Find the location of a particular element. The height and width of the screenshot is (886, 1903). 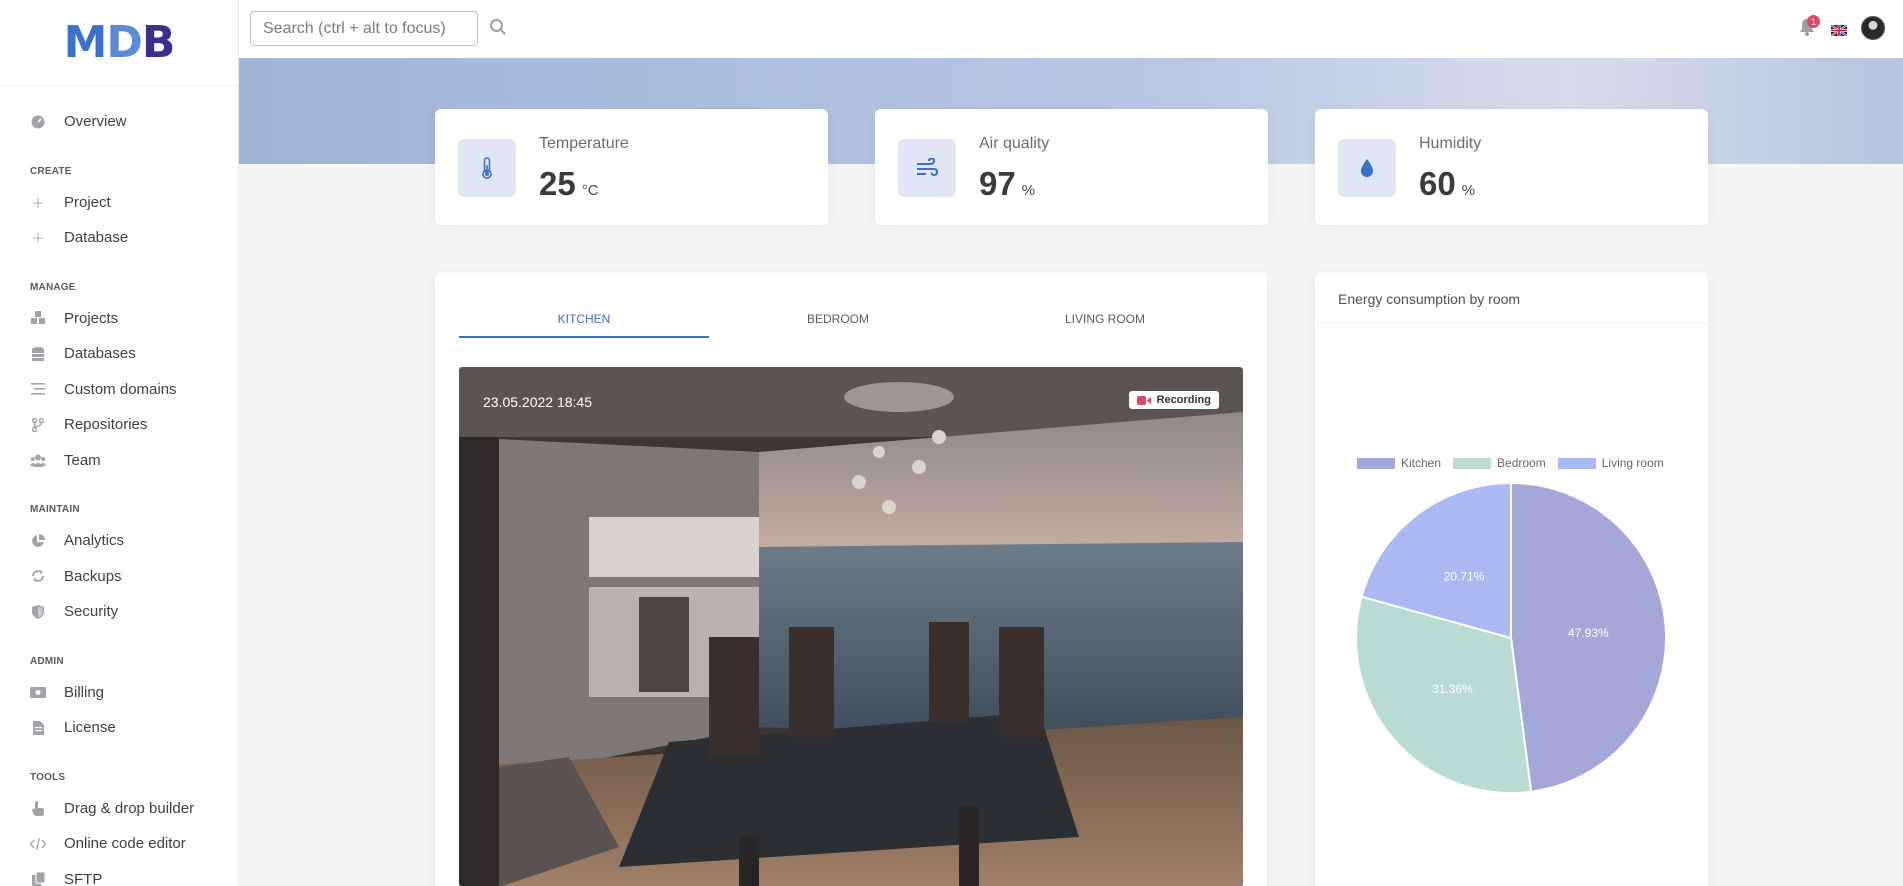

stat-value: 25 °C is located at coordinates (569, 184).